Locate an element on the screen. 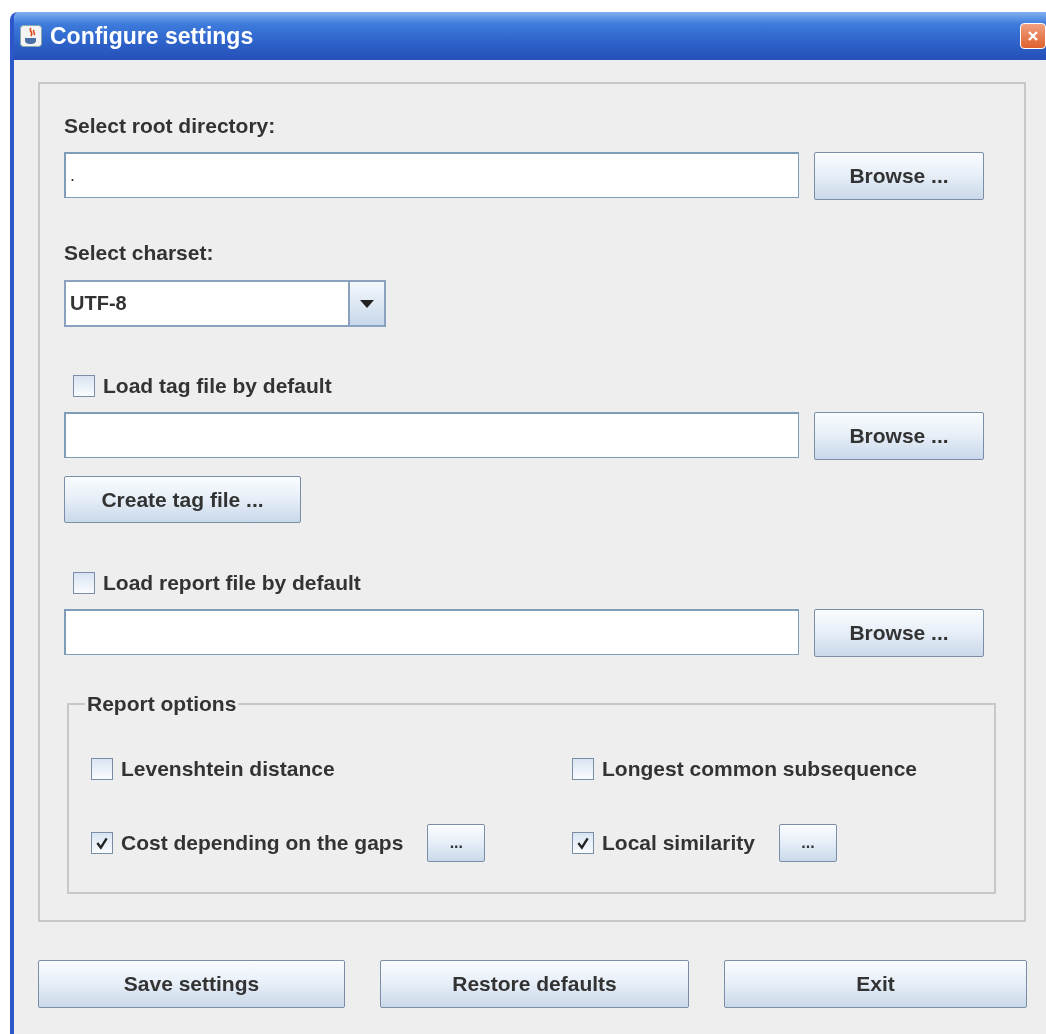 The image size is (1046, 1034). checkbox-label: Load tag file by default is located at coordinates (217, 386).